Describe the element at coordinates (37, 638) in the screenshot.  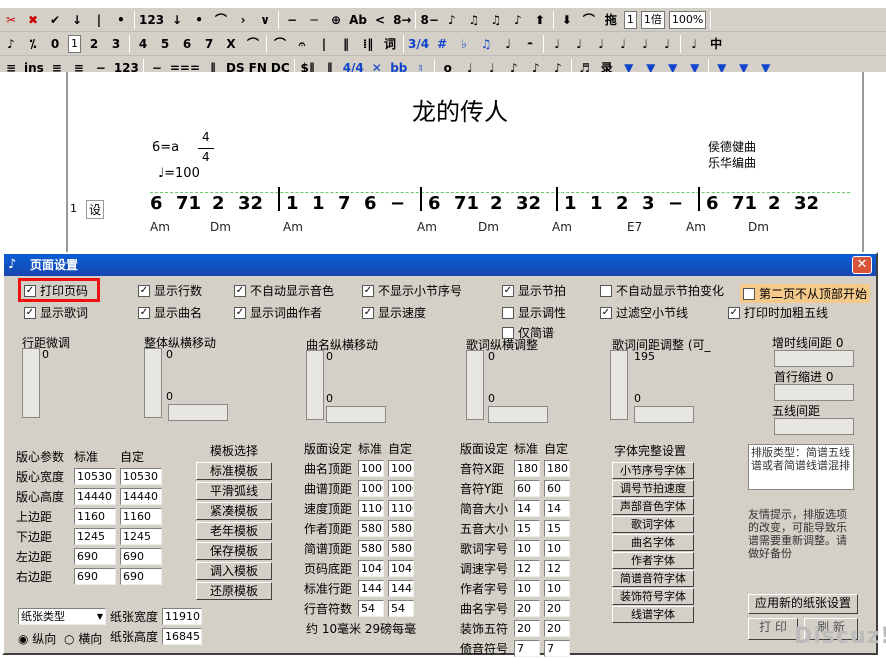
I see `radio-portrait: ◉ 纵向` at that location.